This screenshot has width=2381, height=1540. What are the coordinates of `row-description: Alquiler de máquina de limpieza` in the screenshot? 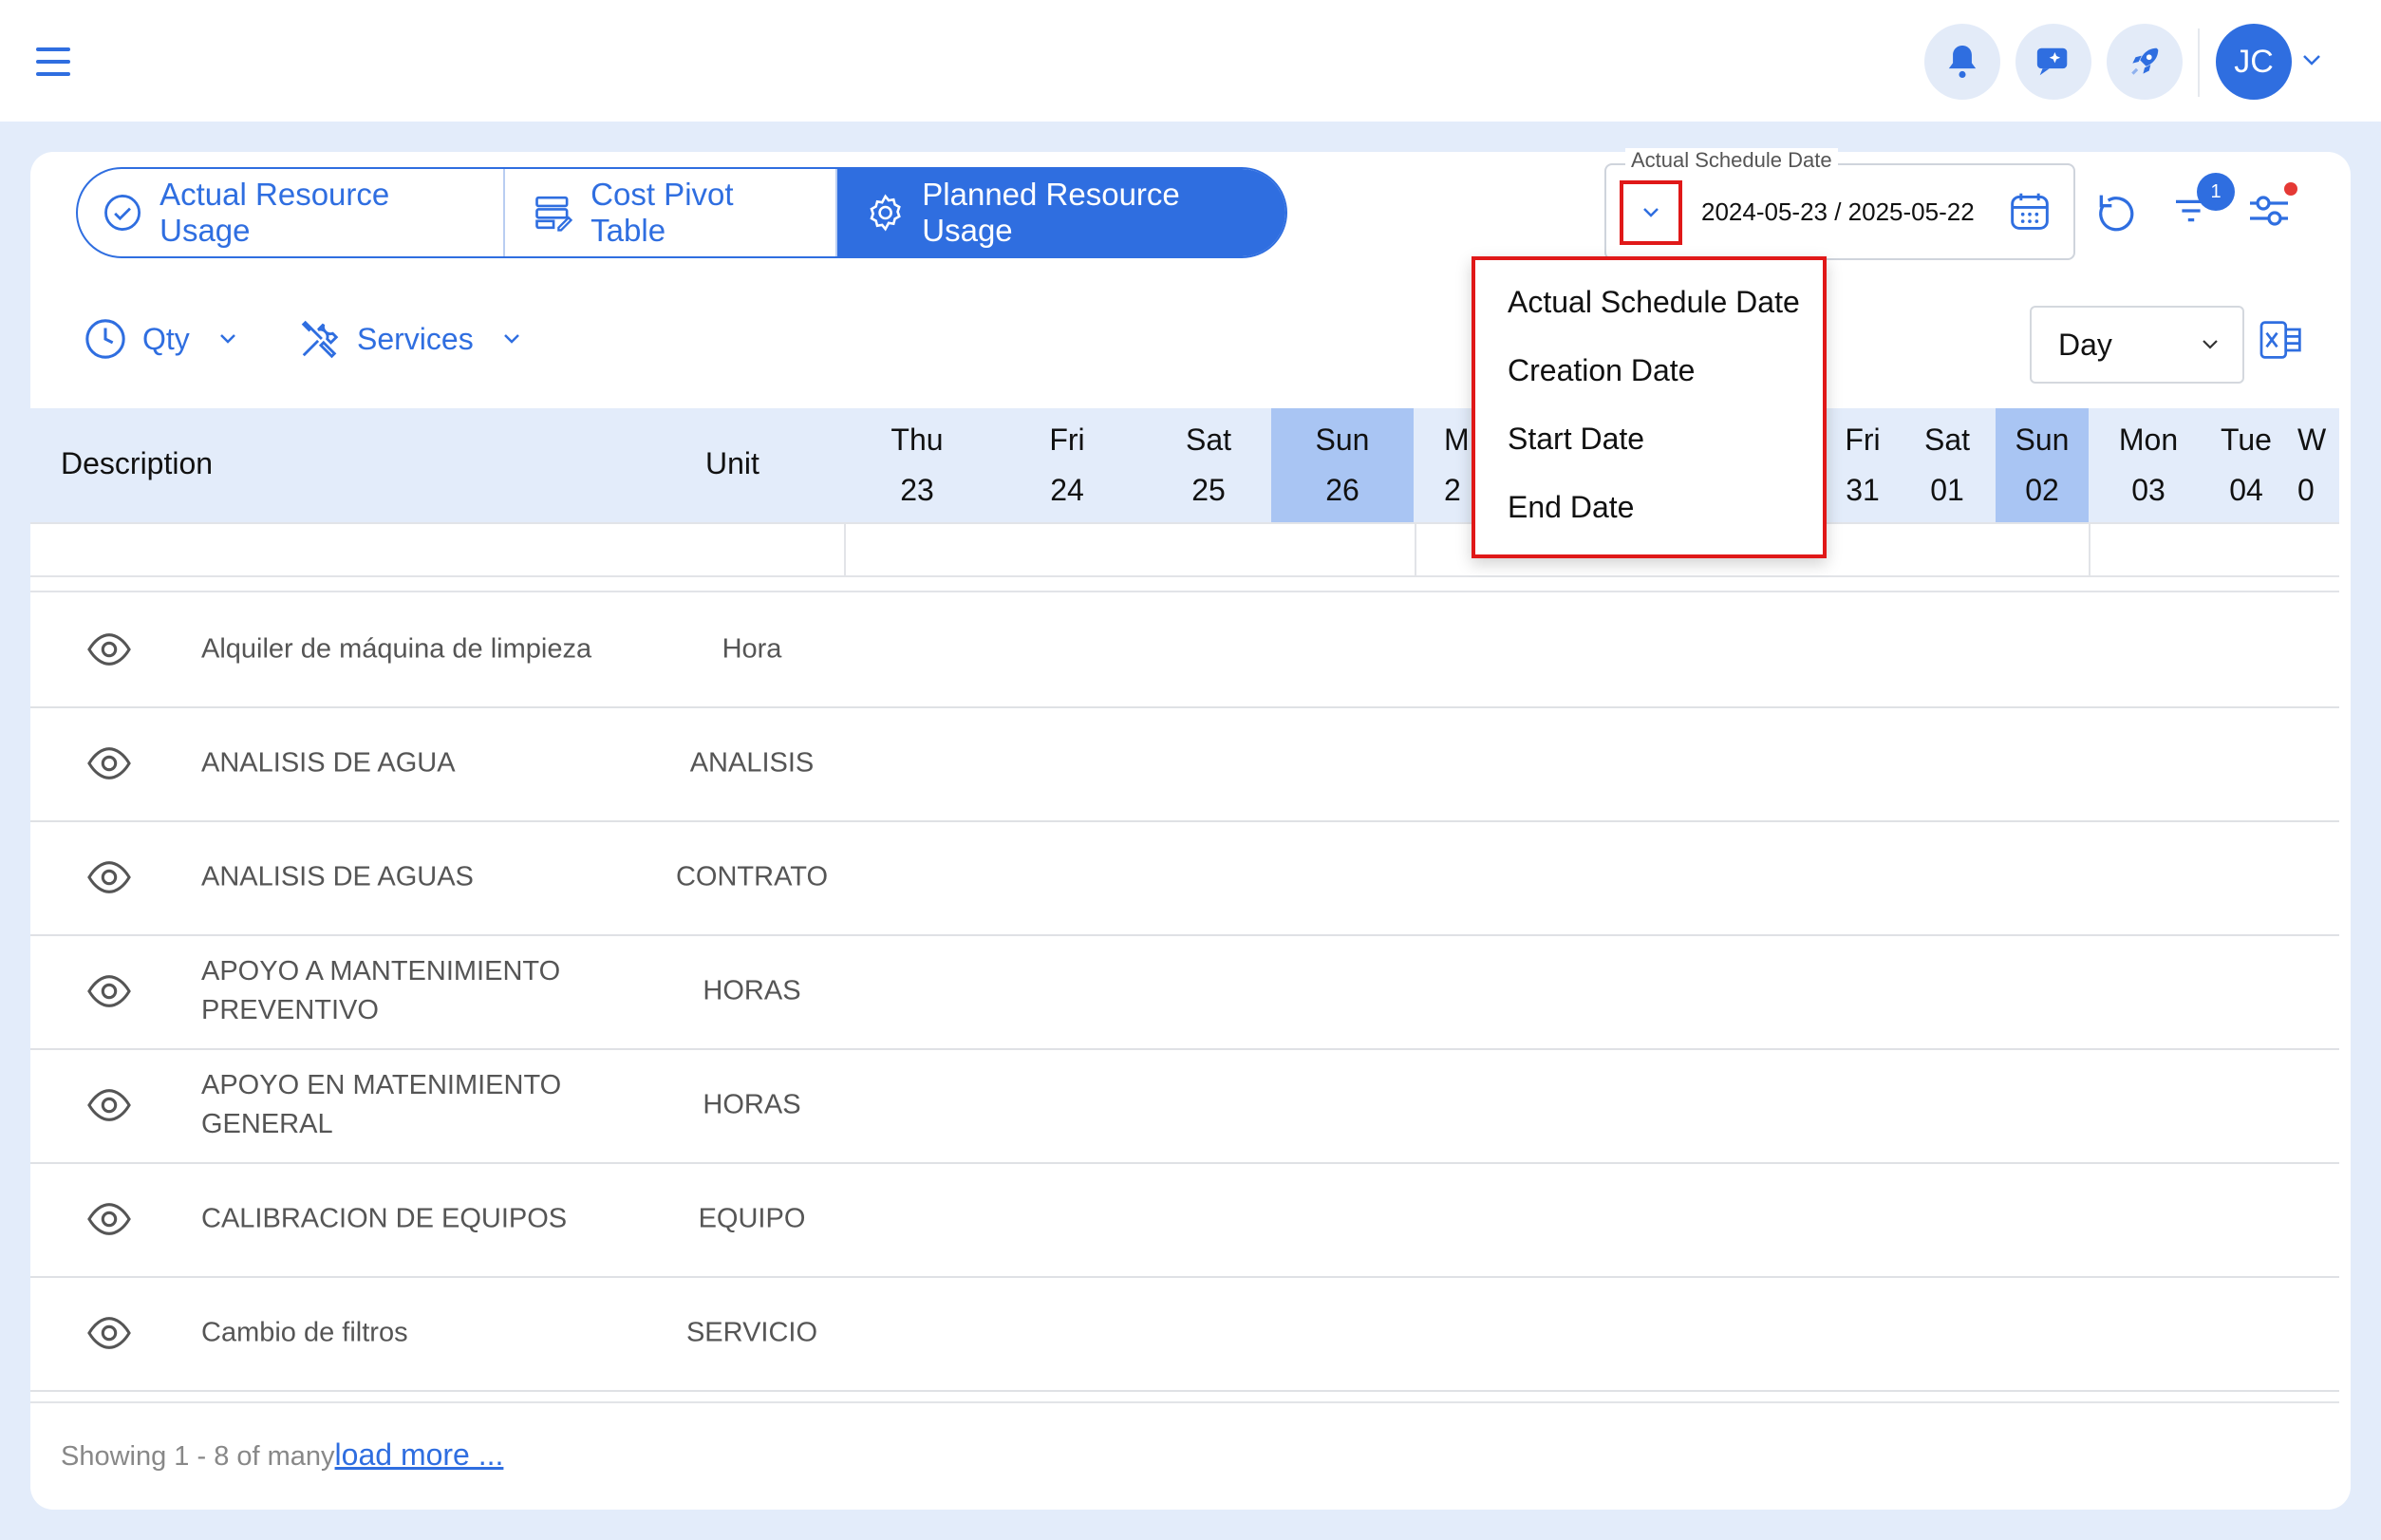 It's located at (397, 649).